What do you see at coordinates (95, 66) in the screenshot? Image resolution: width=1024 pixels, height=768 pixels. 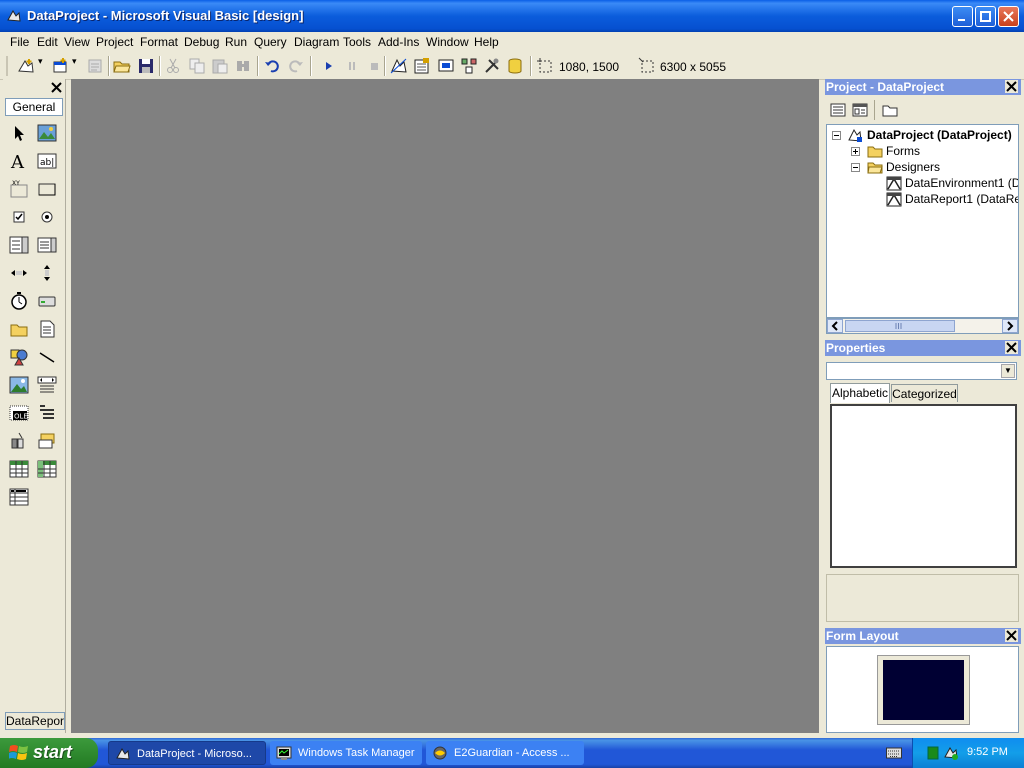 I see `menu-editor-icon` at bounding box center [95, 66].